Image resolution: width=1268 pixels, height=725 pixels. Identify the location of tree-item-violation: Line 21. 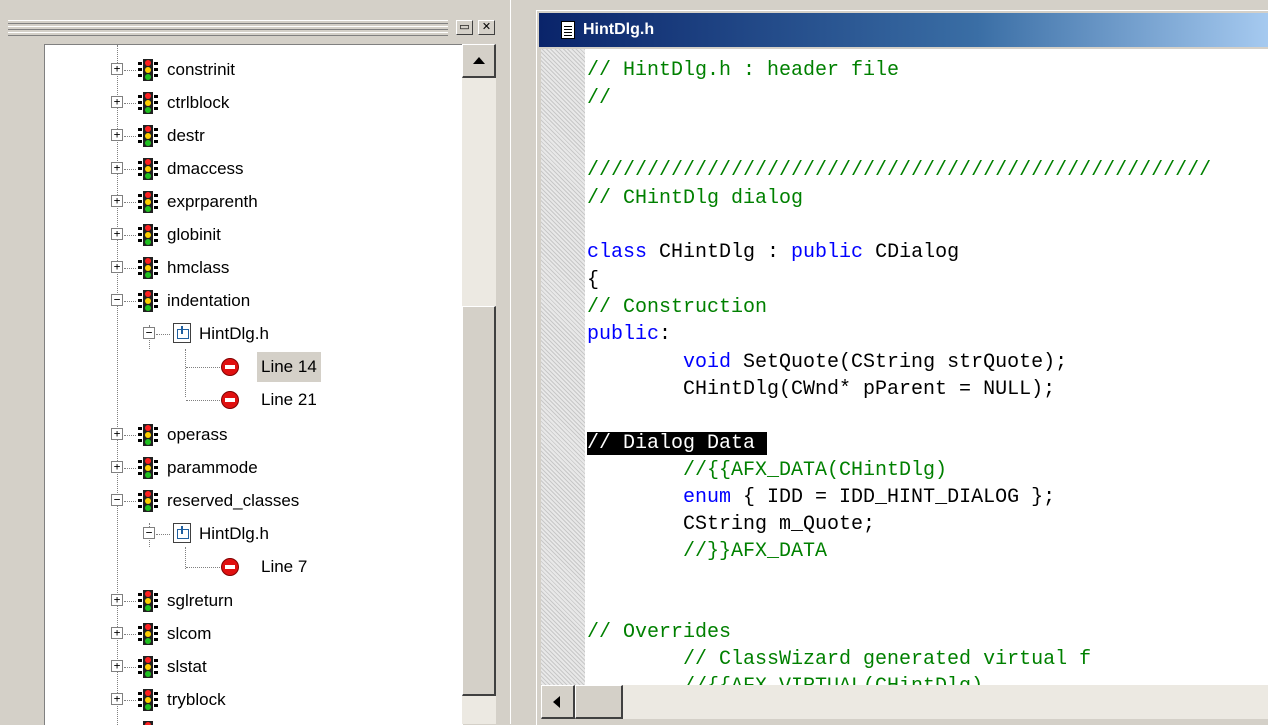
(245, 400).